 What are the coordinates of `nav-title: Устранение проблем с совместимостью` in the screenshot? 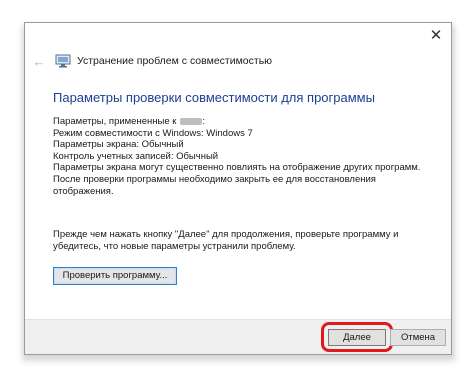 It's located at (175, 61).